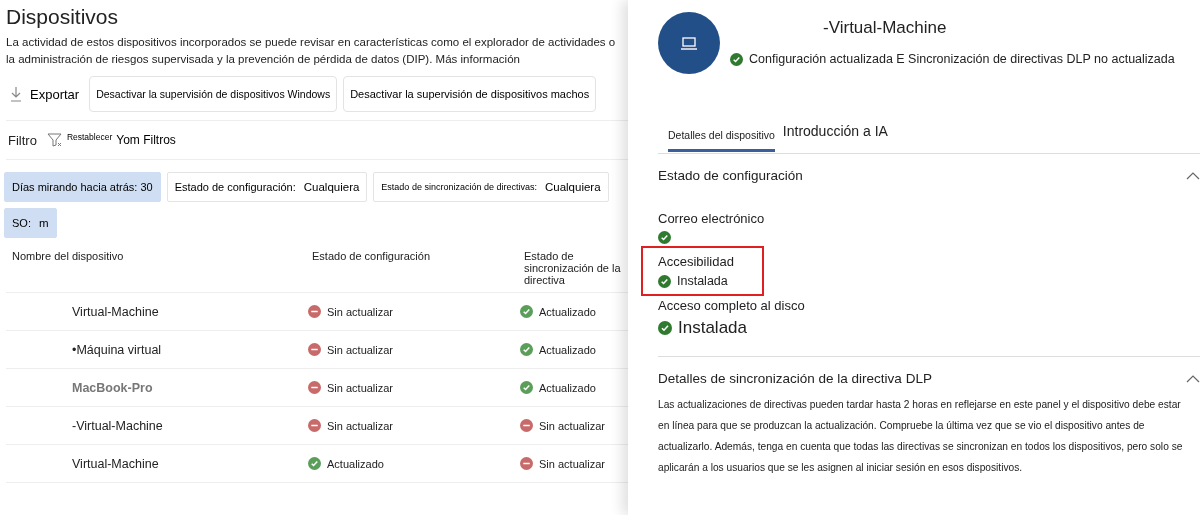 This screenshot has width=1200, height=515. What do you see at coordinates (156, 426) in the screenshot?
I see `table-cell: -Virtual-Machine` at bounding box center [156, 426].